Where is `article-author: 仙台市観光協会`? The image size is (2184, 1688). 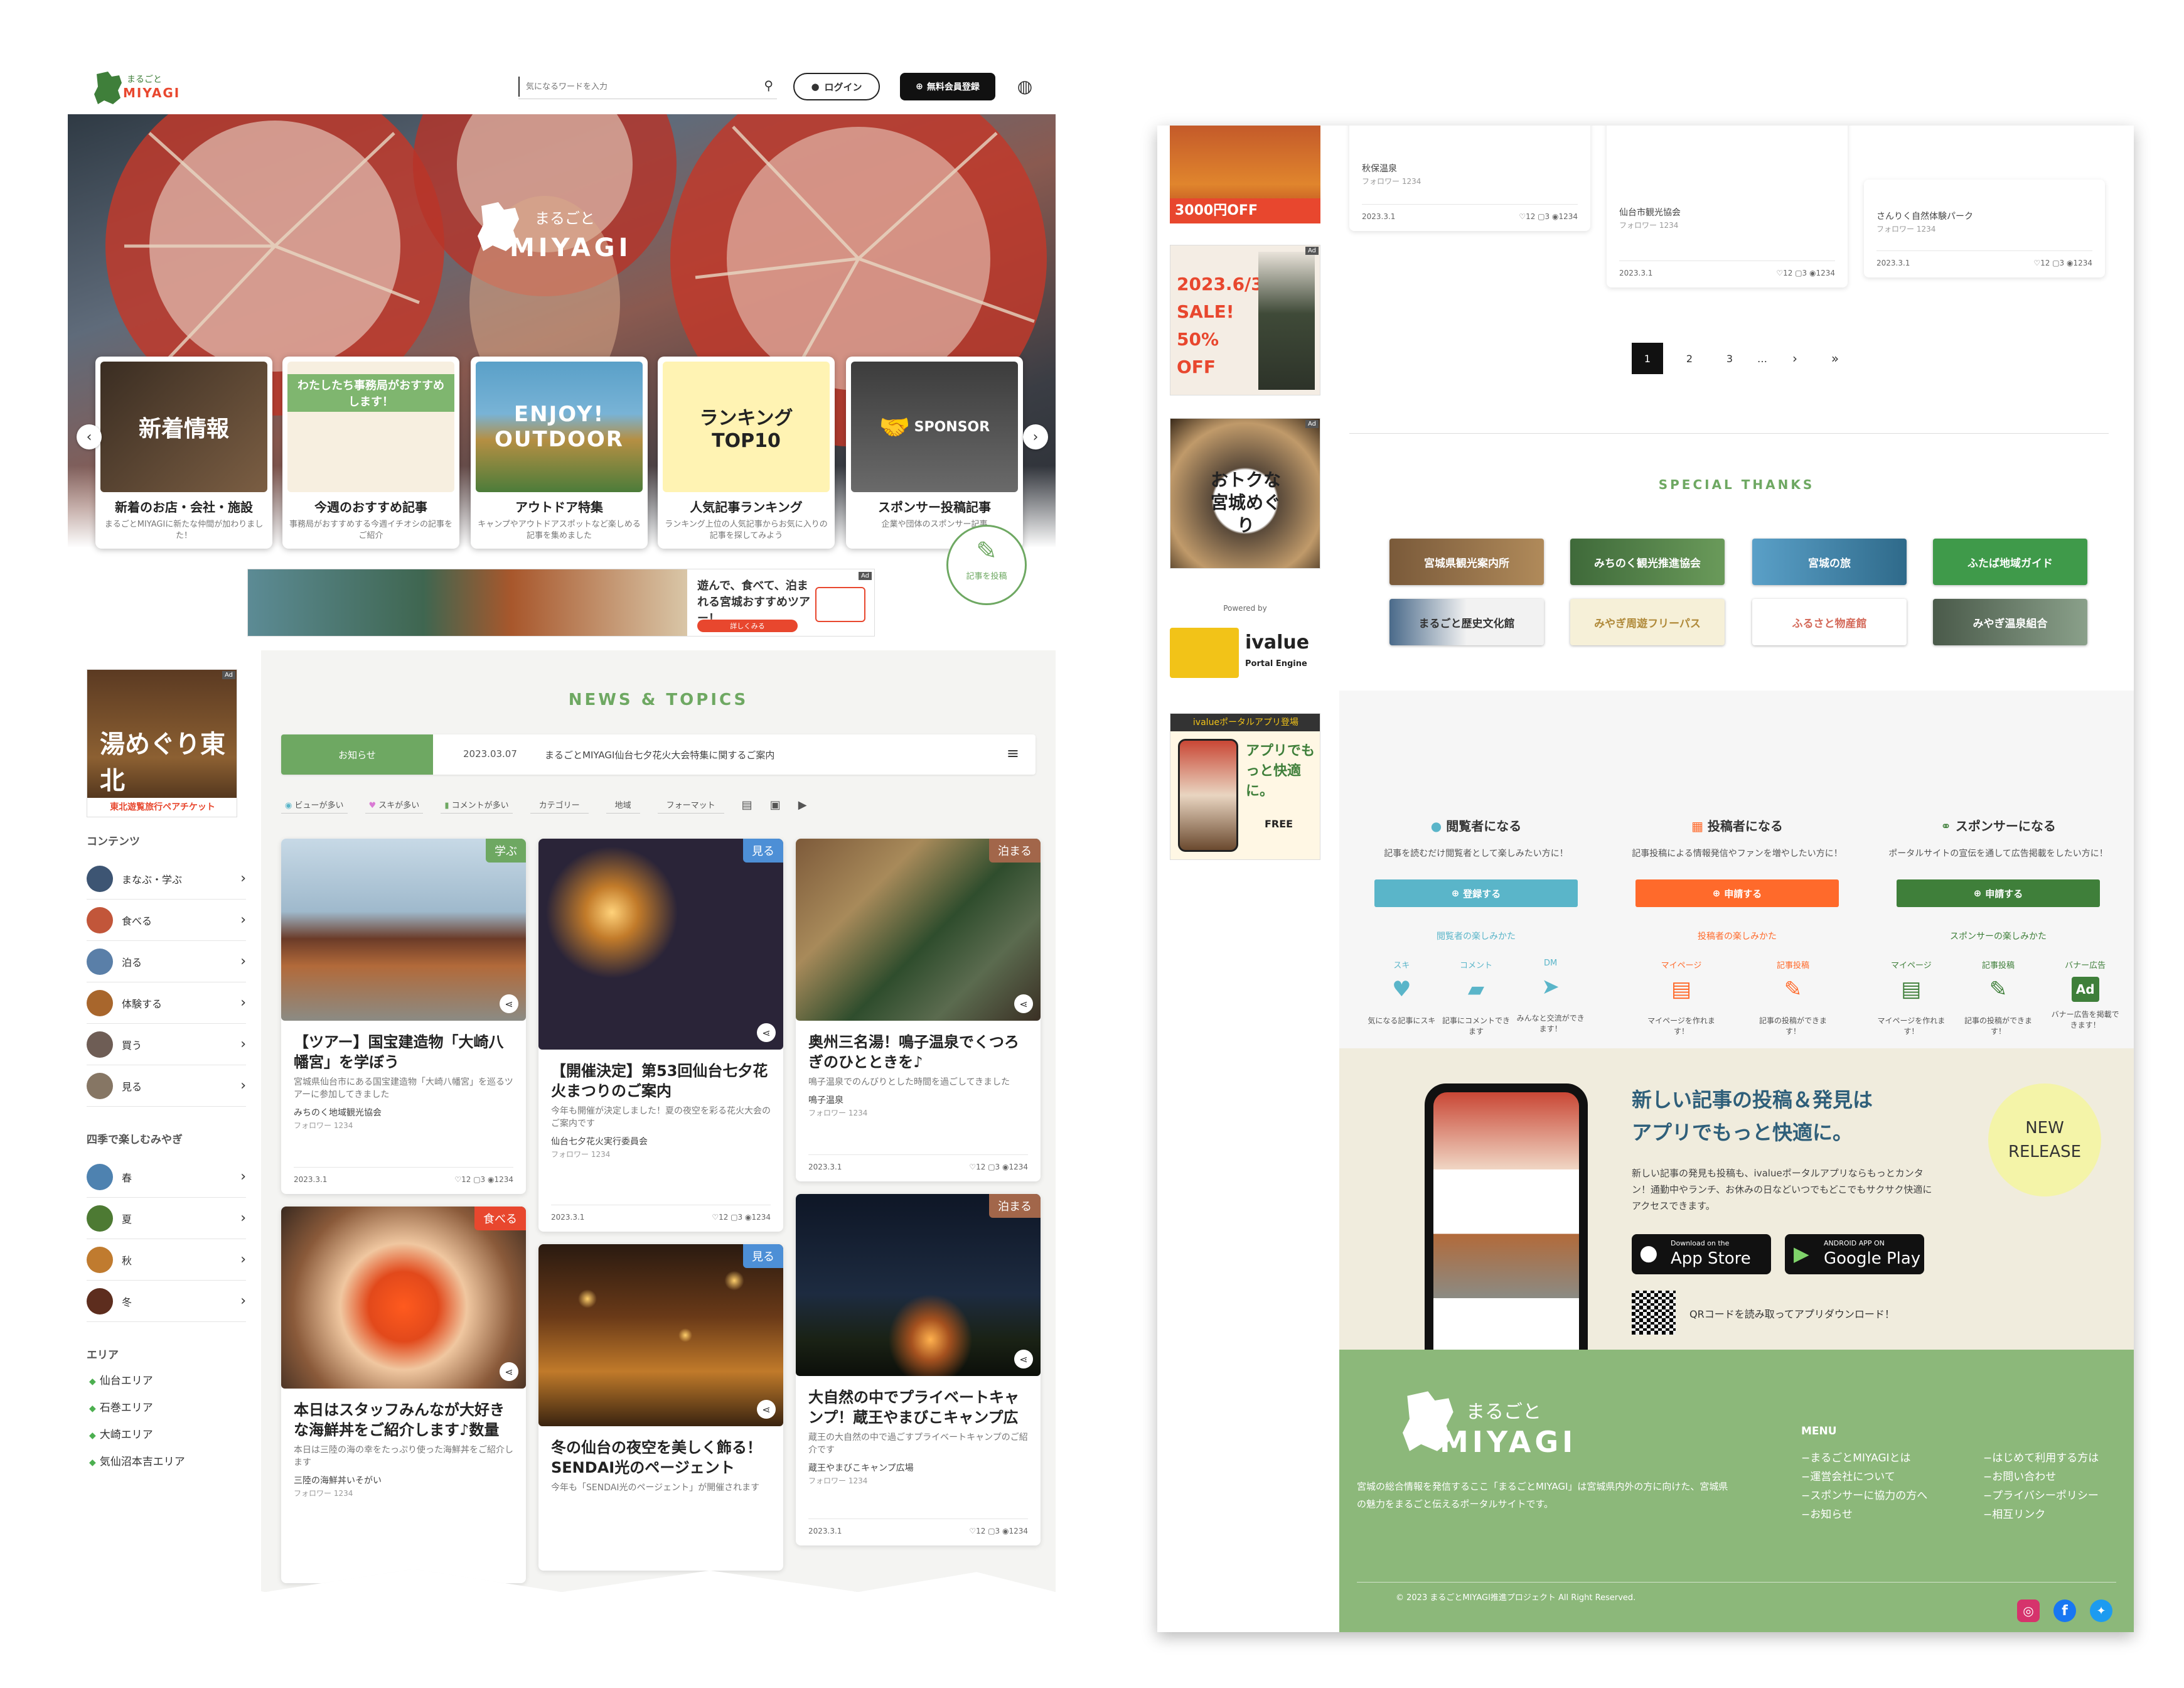
article-author: 仙台市観光協会 is located at coordinates (1727, 209).